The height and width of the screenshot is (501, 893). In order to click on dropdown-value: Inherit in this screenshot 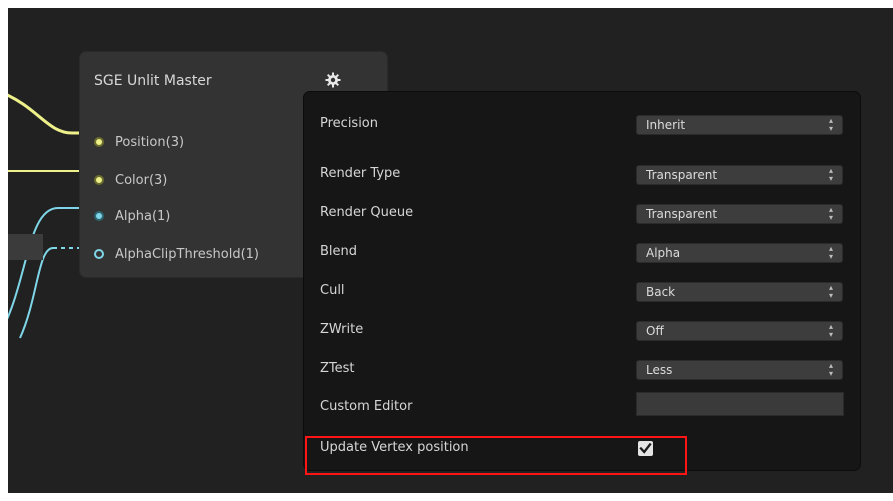, I will do `click(666, 125)`.